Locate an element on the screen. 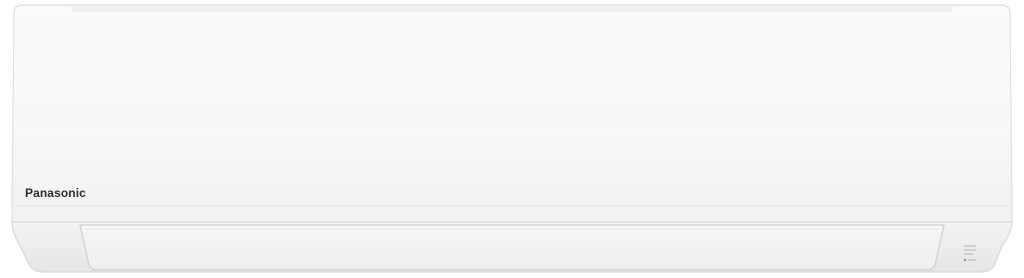 The height and width of the screenshot is (278, 1024). air-louver is located at coordinates (512, 247).